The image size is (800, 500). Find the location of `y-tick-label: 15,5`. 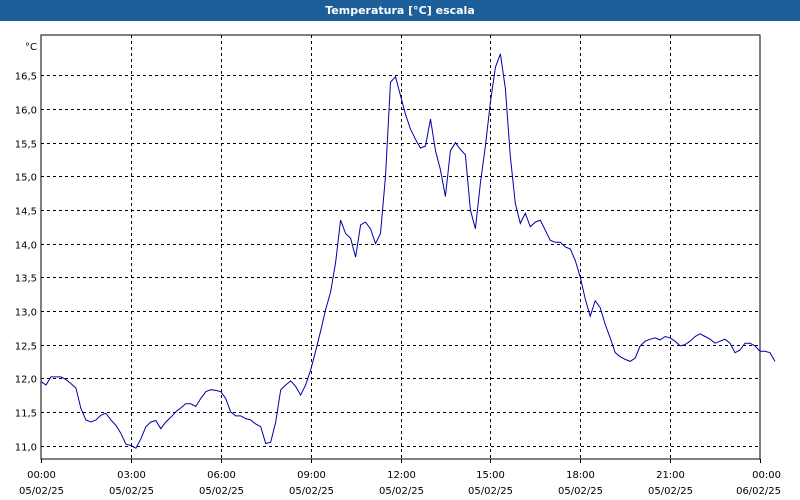

y-tick-label: 15,5 is located at coordinates (26, 145).